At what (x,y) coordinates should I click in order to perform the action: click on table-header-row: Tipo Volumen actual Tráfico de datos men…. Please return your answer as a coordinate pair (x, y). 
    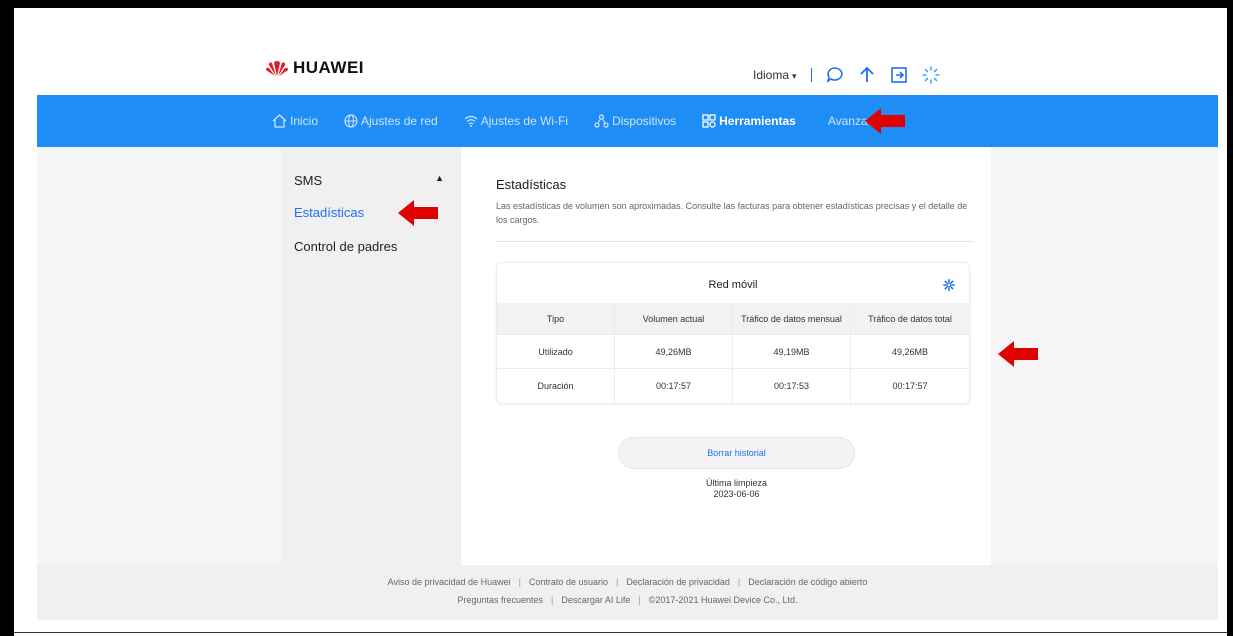
    Looking at the image, I should click on (733, 319).